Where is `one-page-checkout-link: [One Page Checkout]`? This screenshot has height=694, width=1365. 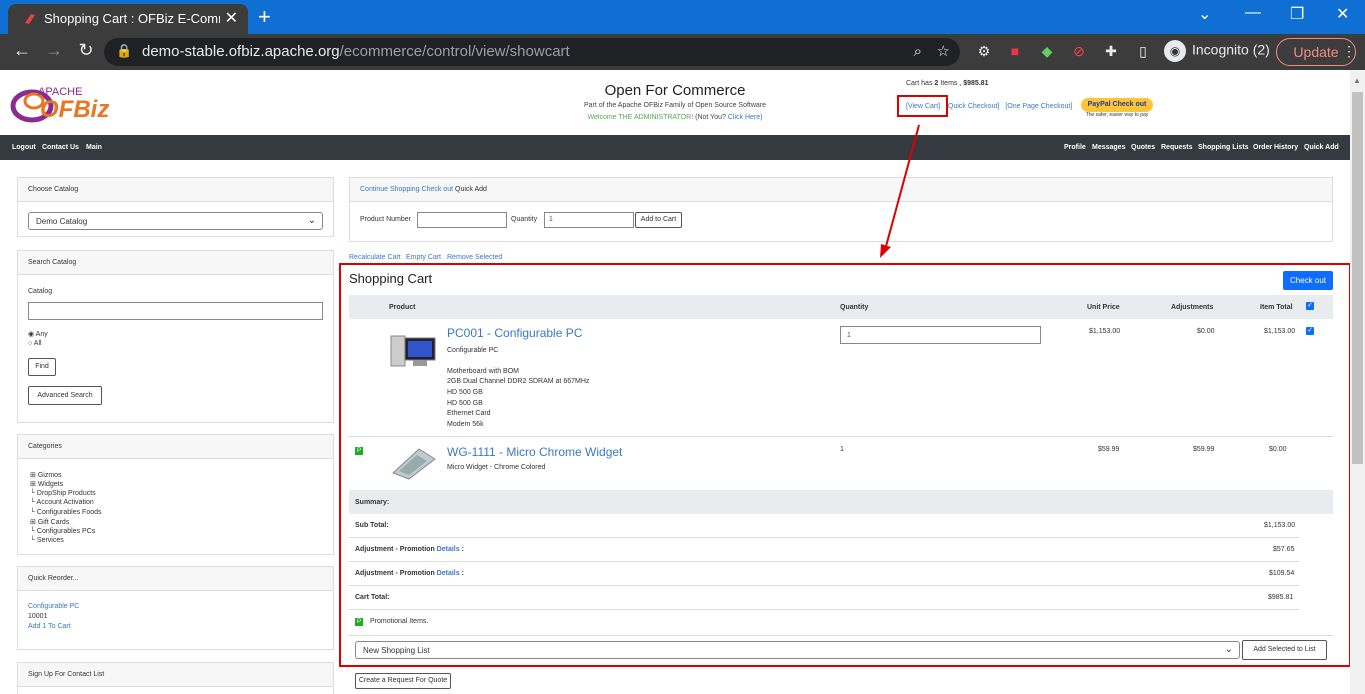
one-page-checkout-link: [One Page Checkout] is located at coordinates (1038, 106).